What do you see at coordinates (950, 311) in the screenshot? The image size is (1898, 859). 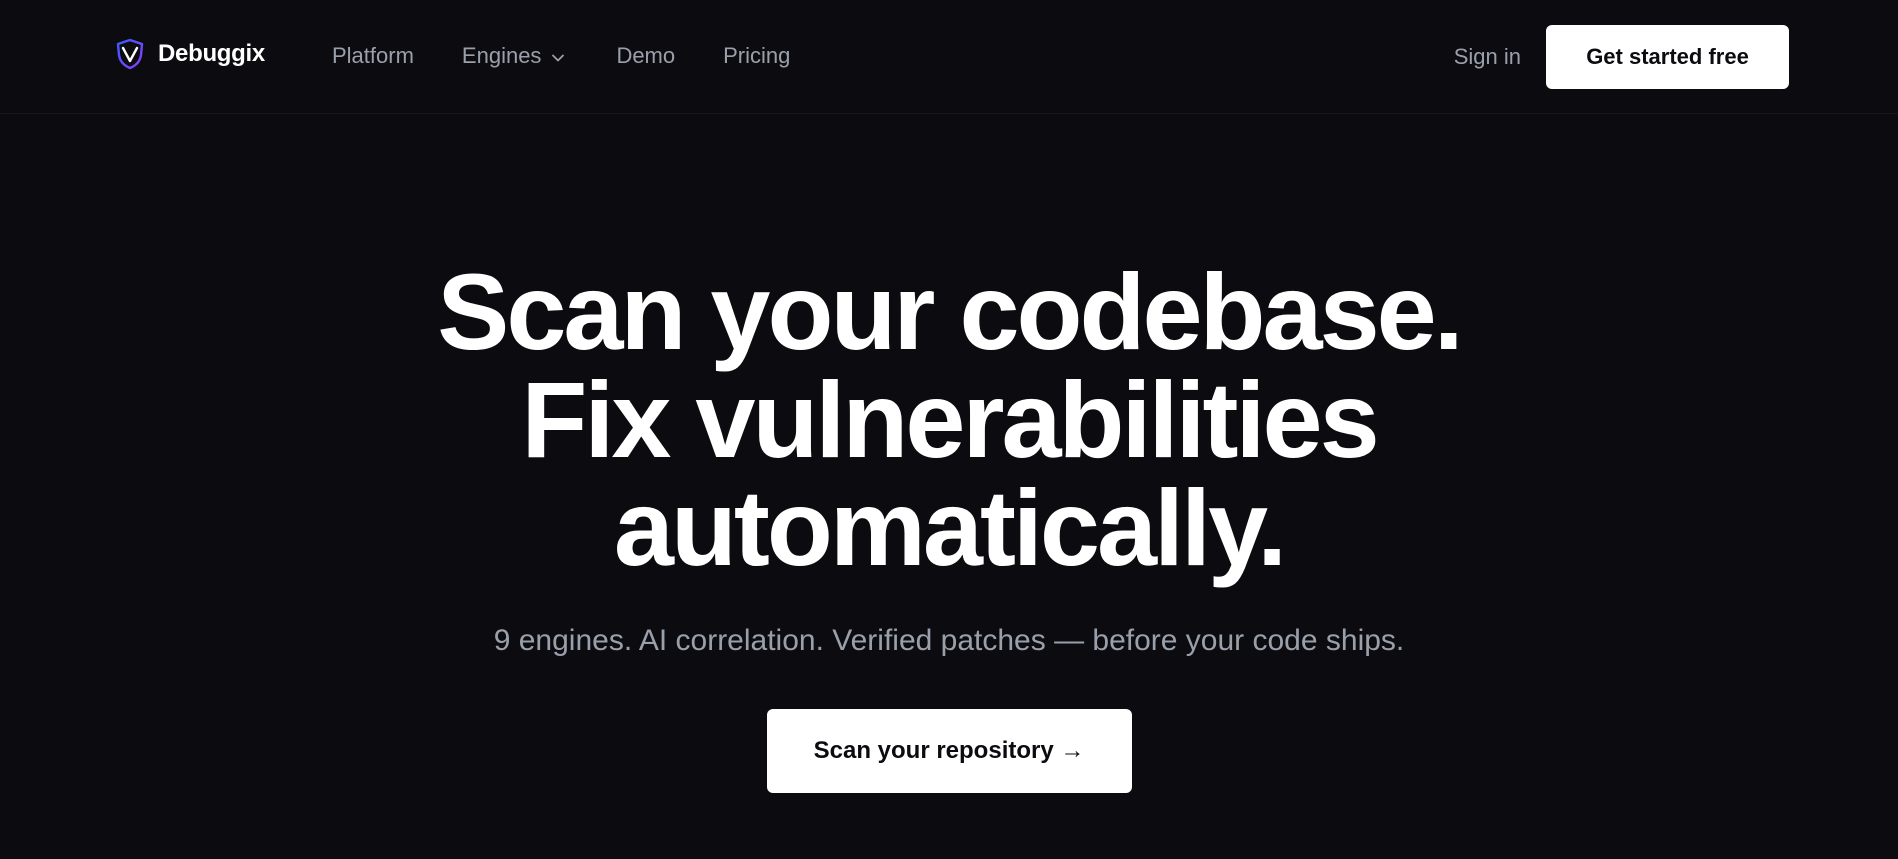 I see `headline-line-1: Scan your codebase.` at bounding box center [950, 311].